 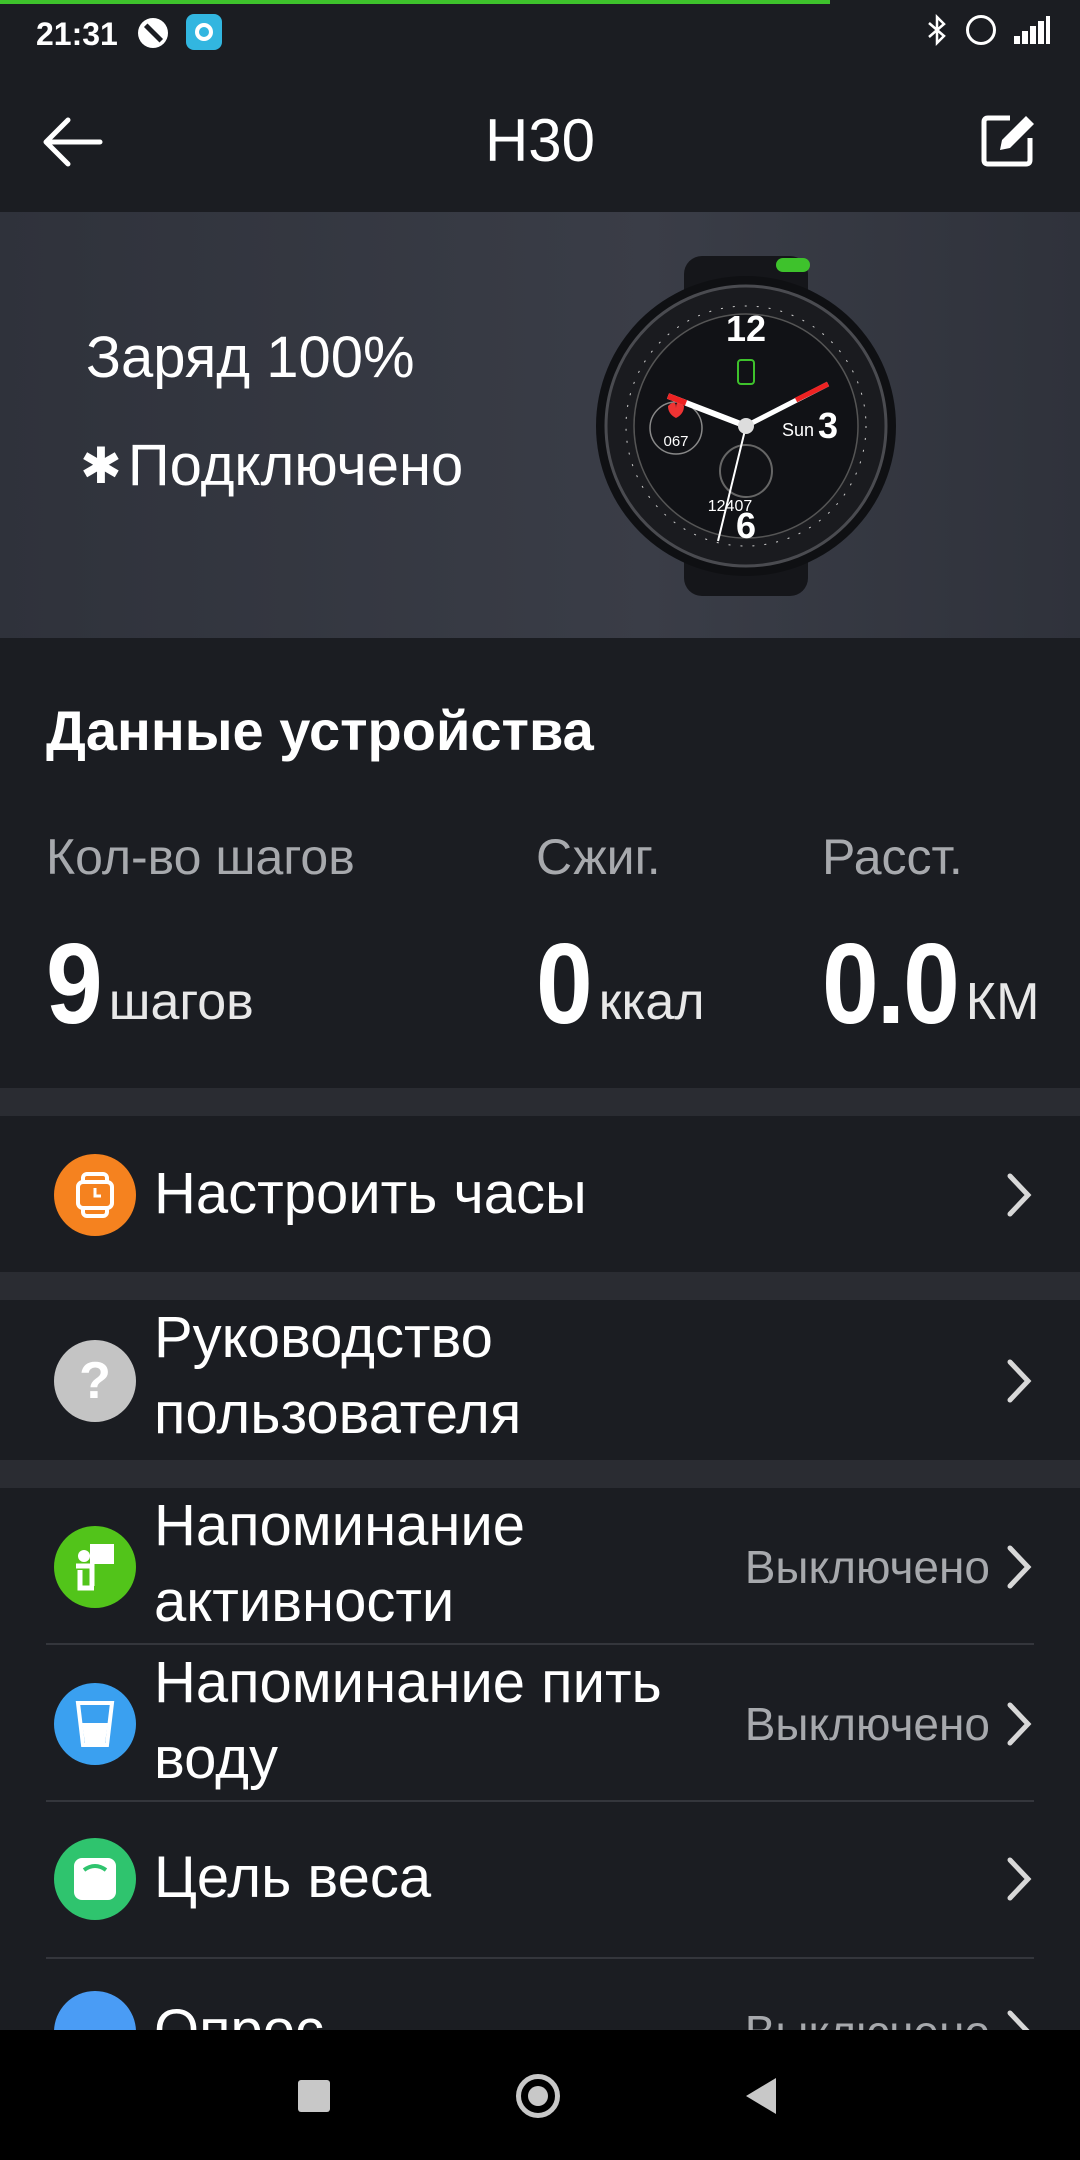 What do you see at coordinates (540, 35) in the screenshot?
I see `status-bar: 21:31` at bounding box center [540, 35].